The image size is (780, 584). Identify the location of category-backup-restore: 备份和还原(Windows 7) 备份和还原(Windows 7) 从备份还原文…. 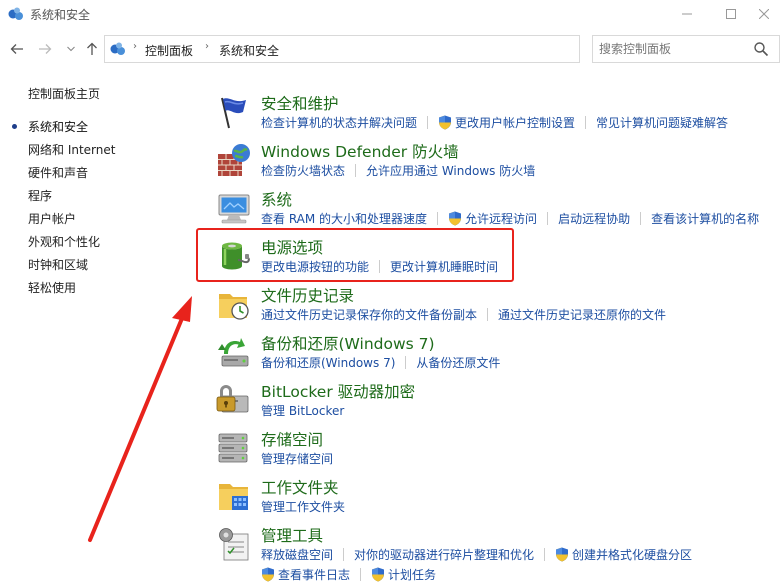
(496, 354).